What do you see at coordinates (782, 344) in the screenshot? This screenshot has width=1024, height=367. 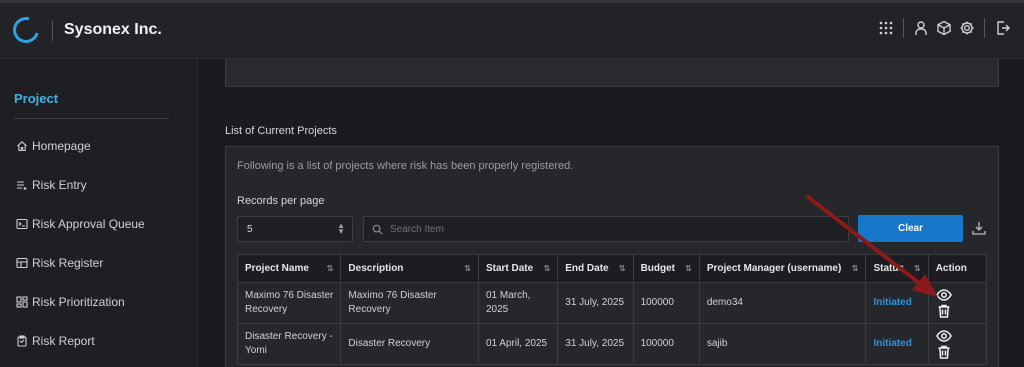 I see `cell-manager: sajib` at bounding box center [782, 344].